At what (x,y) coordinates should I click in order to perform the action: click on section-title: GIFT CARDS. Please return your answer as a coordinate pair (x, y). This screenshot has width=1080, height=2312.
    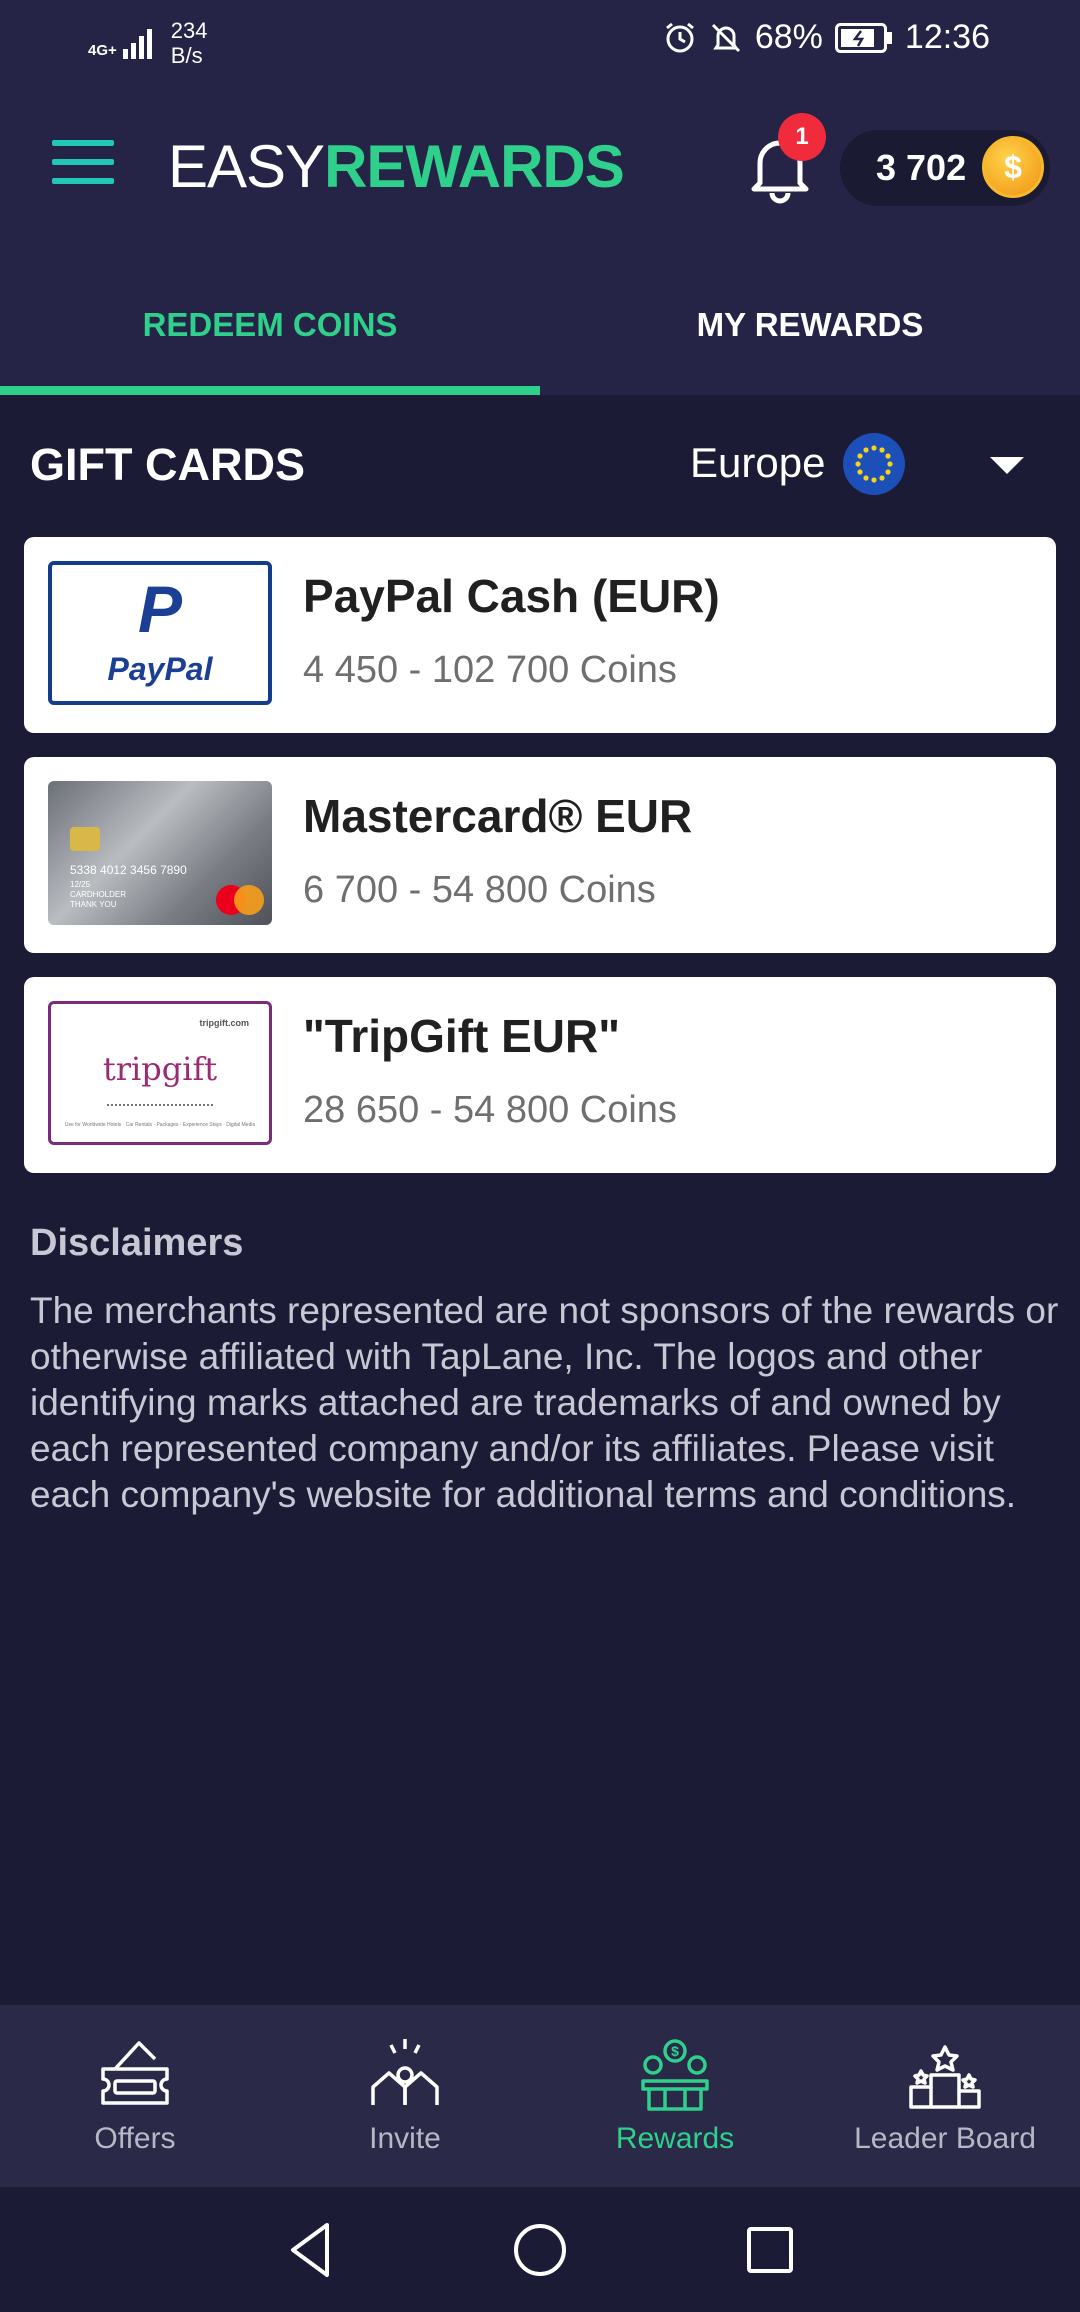
    Looking at the image, I should click on (167, 464).